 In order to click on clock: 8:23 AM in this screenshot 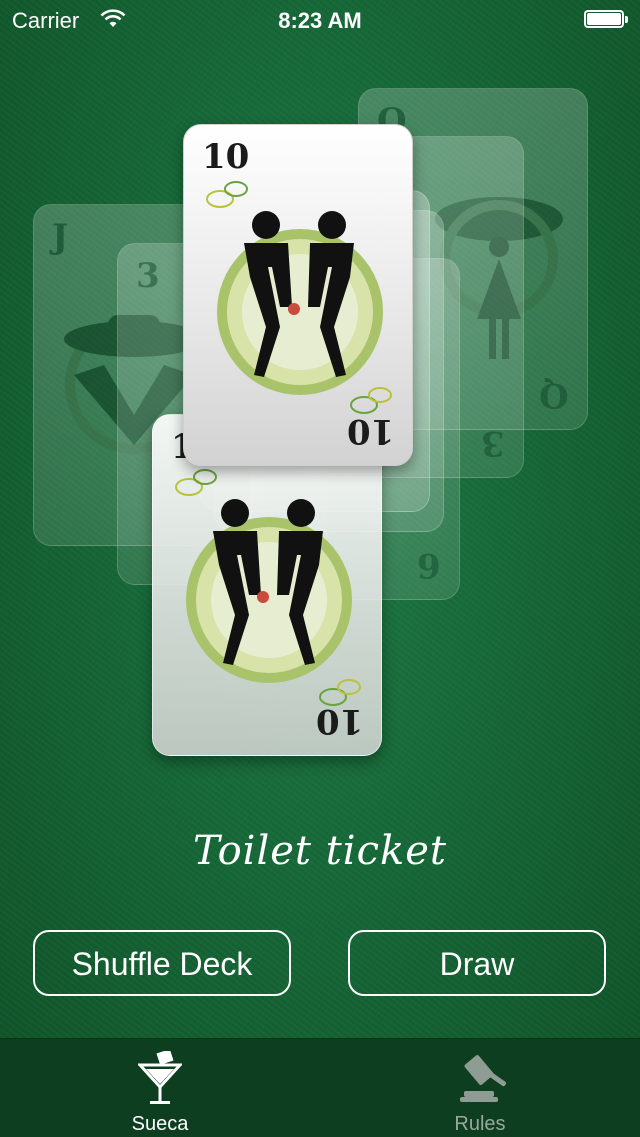, I will do `click(320, 20)`.